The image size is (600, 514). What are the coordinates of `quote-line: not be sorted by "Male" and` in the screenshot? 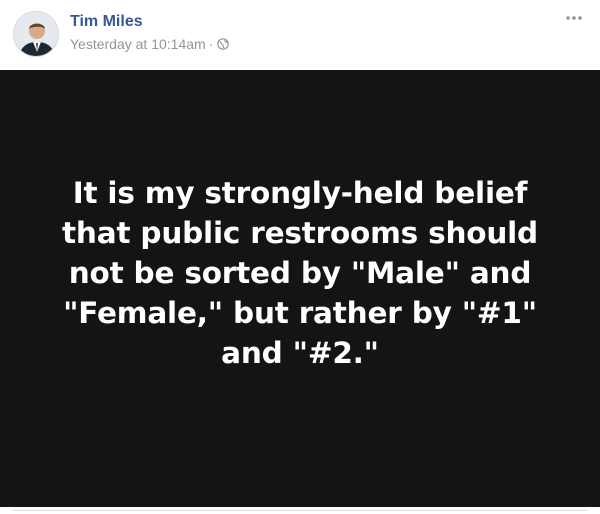 It's located at (300, 272).